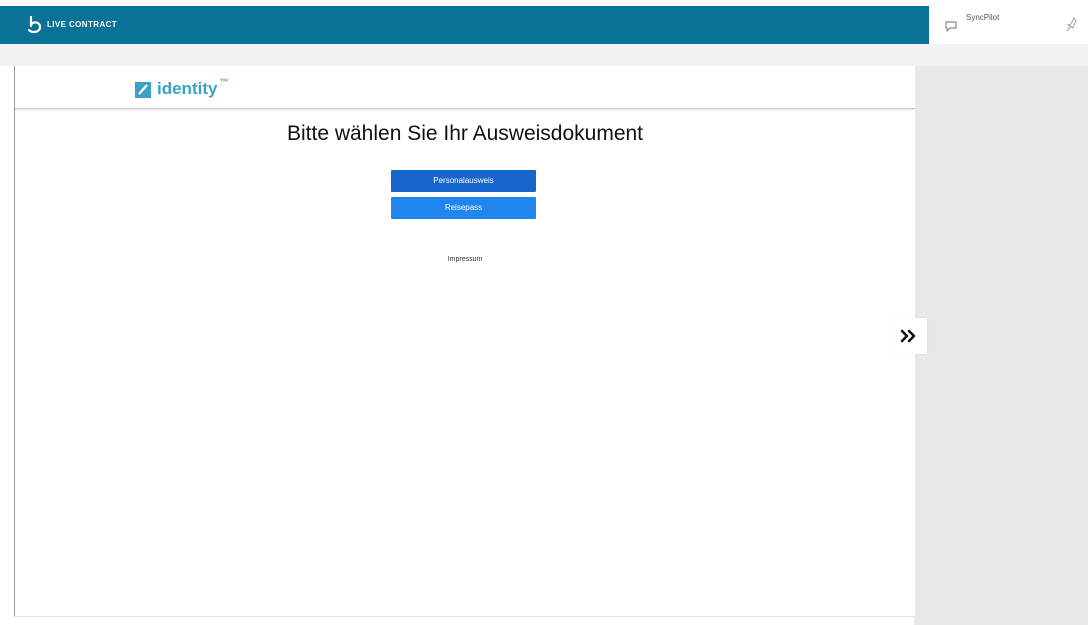  I want to click on page-title: Bitte wählen Sie Ihr Ausweisdokument, so click(465, 133).